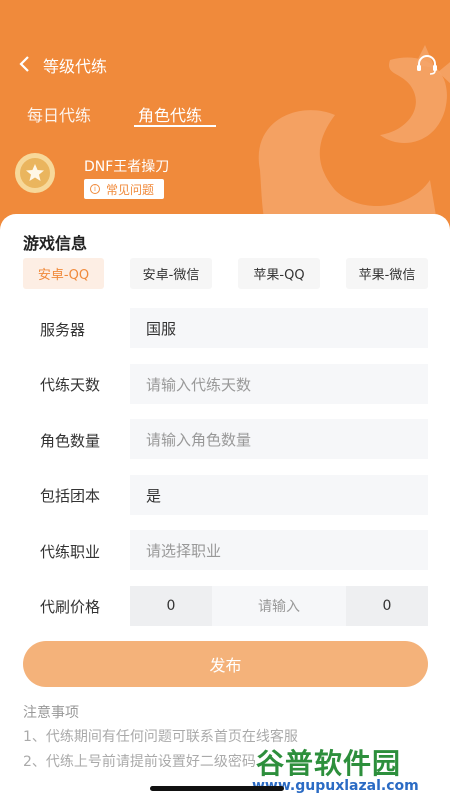 The image size is (450, 800). What do you see at coordinates (70, 385) in the screenshot?
I see `days-label: 代练天数` at bounding box center [70, 385].